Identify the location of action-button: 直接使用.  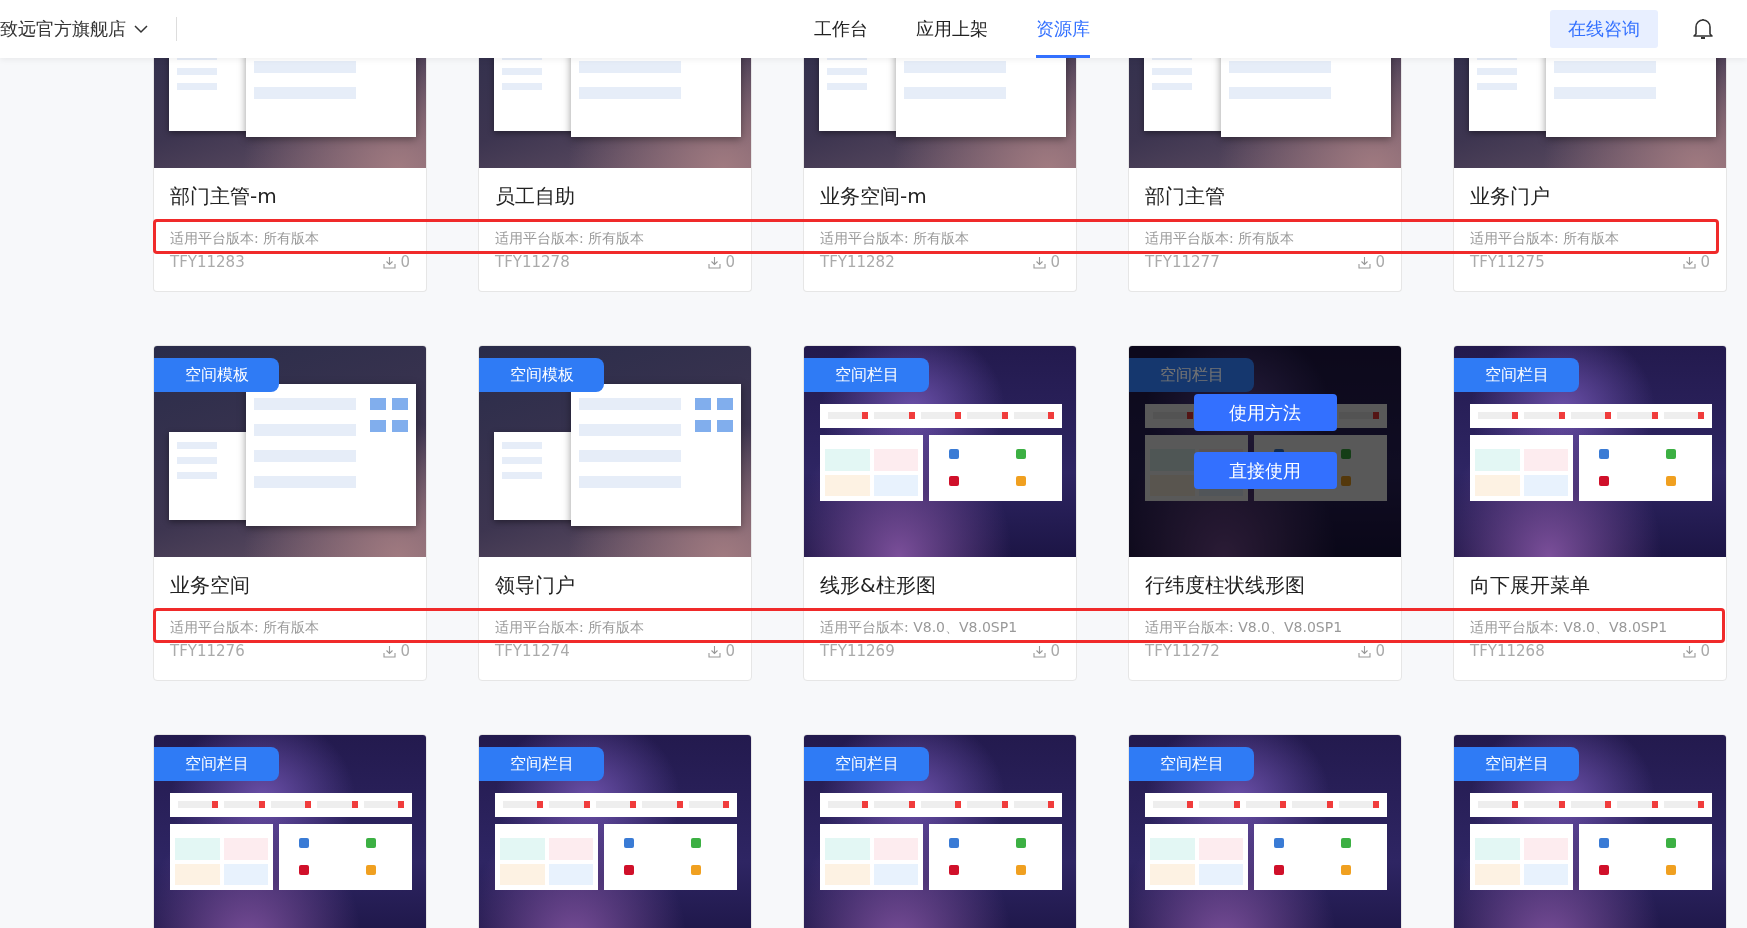
(1265, 470).